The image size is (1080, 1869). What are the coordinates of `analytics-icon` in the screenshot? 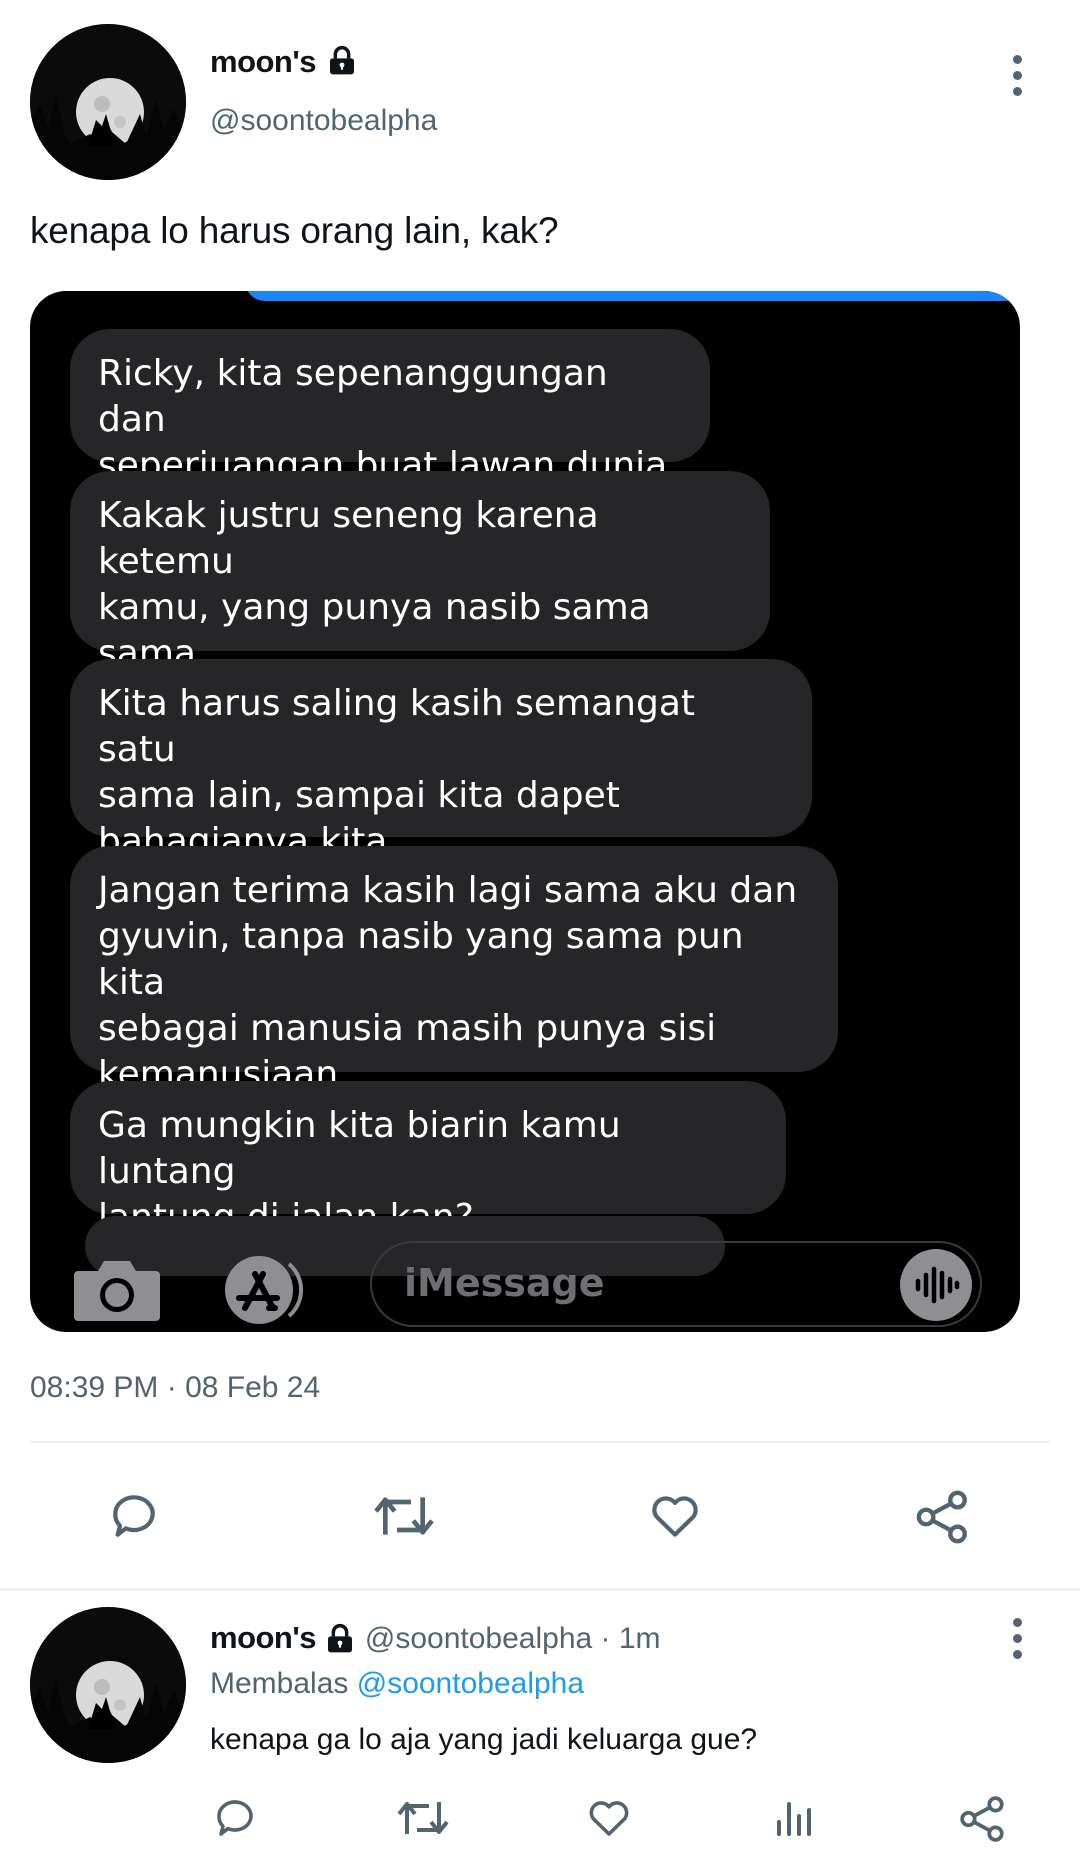 It's located at (794, 1819).